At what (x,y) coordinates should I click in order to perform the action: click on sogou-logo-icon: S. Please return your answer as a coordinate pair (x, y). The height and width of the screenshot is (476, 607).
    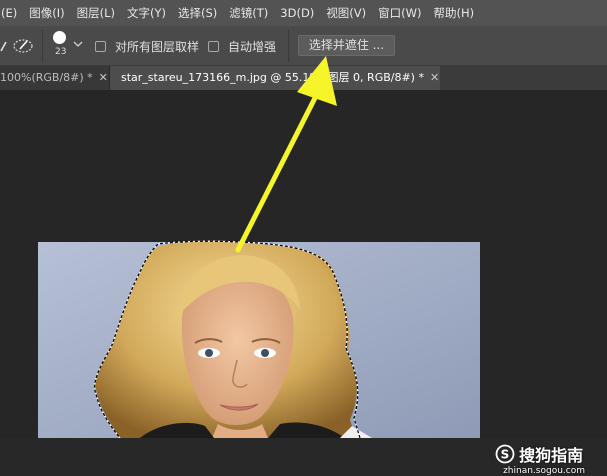
    Looking at the image, I should click on (505, 454).